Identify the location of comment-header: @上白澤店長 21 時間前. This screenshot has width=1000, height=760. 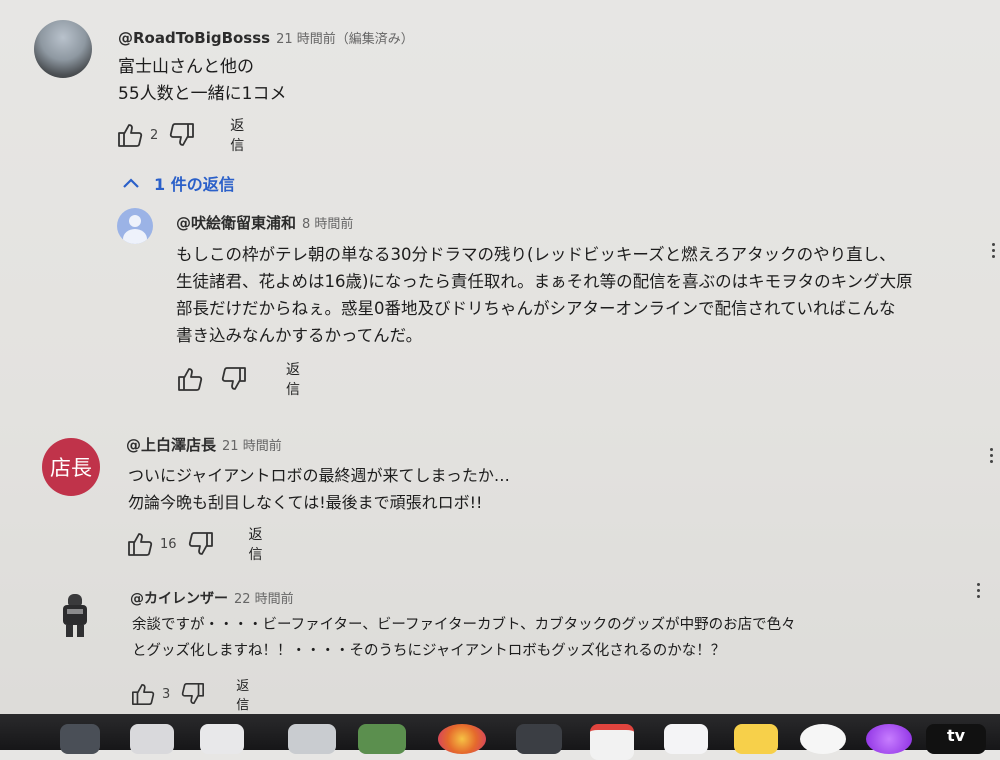
(204, 444).